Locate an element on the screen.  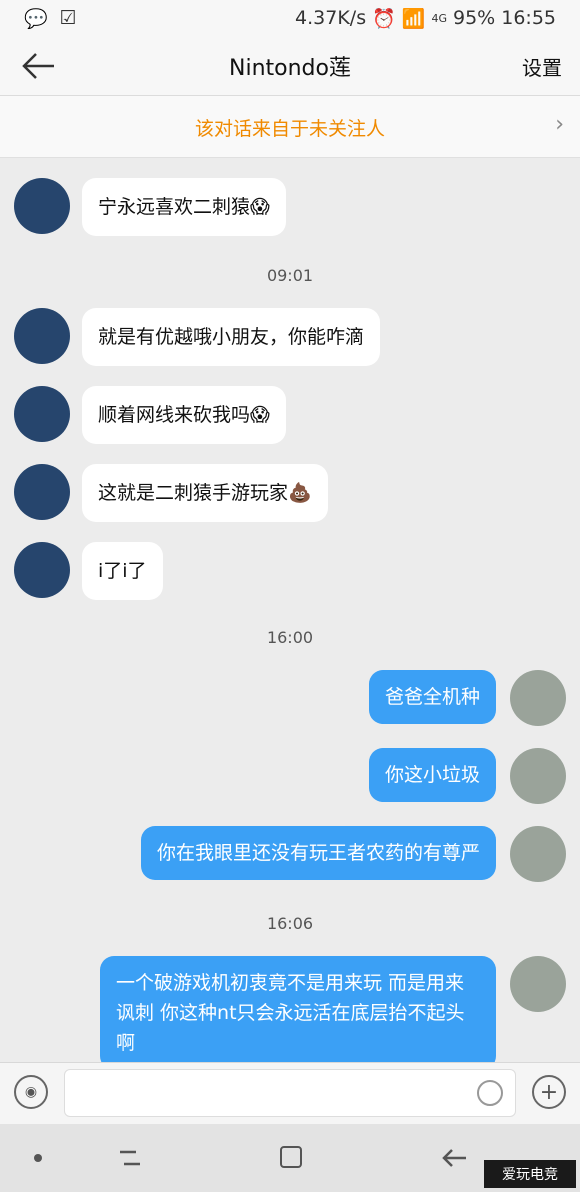
message-bubble: 你这小垃圾 is located at coordinates (432, 775).